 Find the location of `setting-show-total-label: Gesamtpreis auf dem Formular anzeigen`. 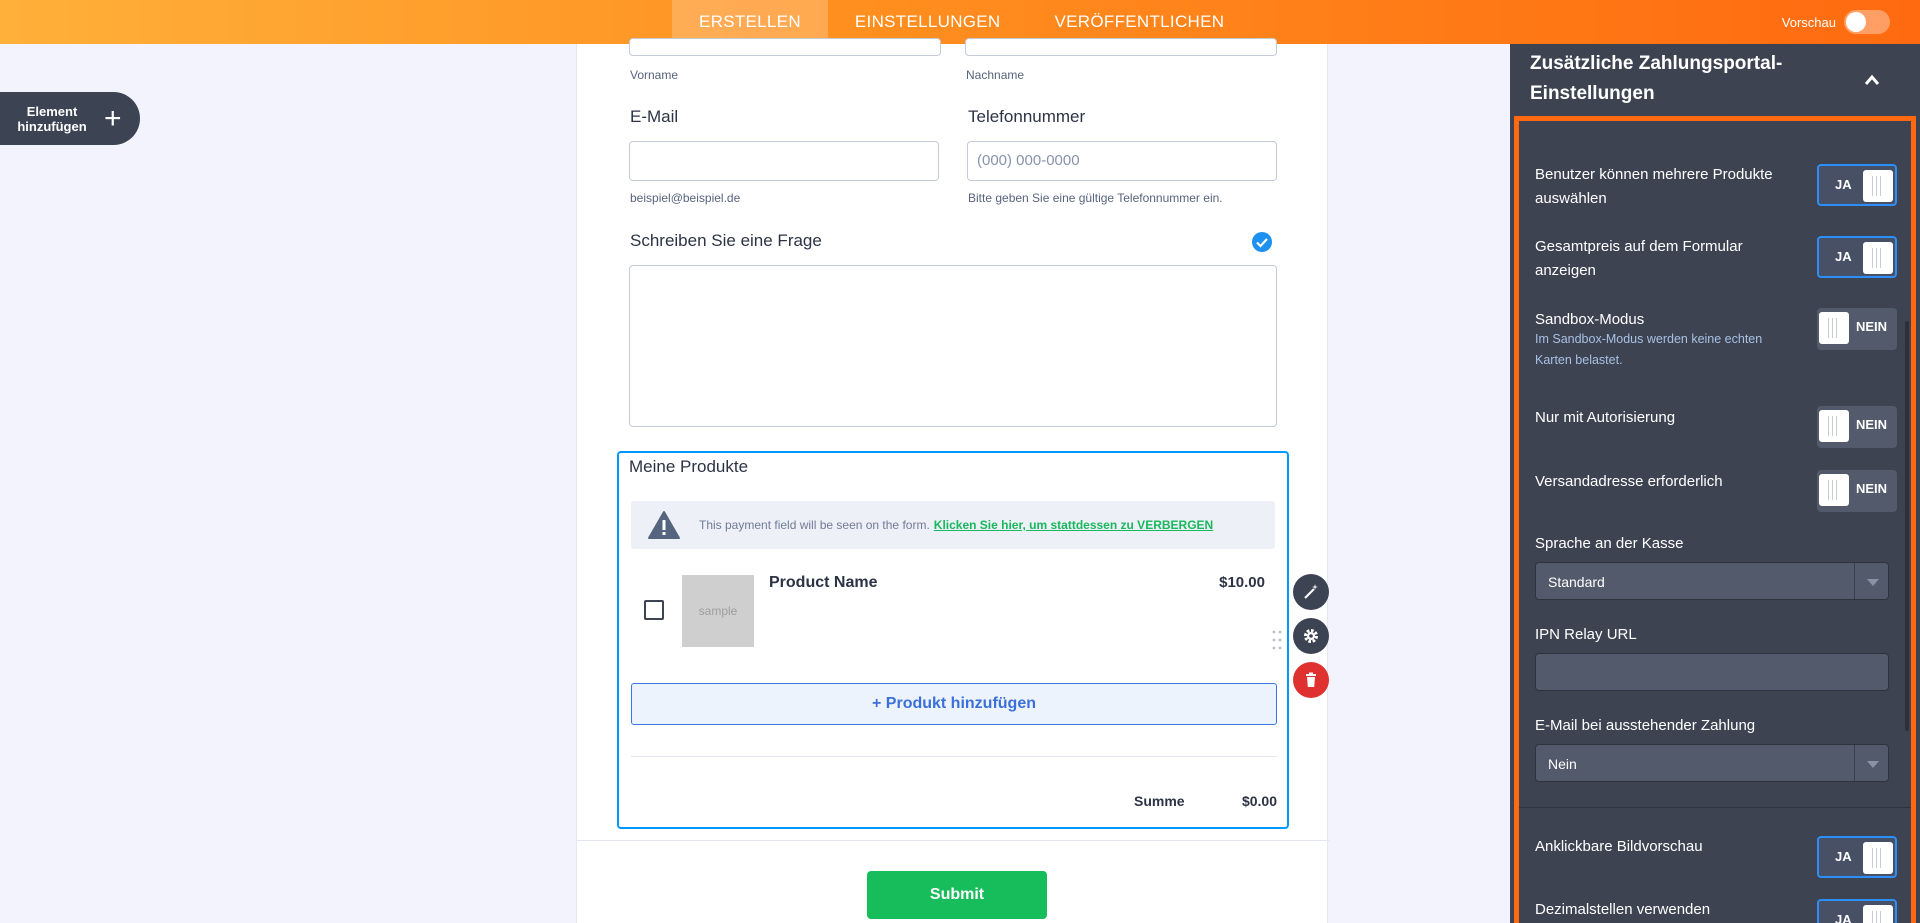

setting-show-total-label: Gesamtpreis auf dem Formular anzeigen is located at coordinates (1639, 258).